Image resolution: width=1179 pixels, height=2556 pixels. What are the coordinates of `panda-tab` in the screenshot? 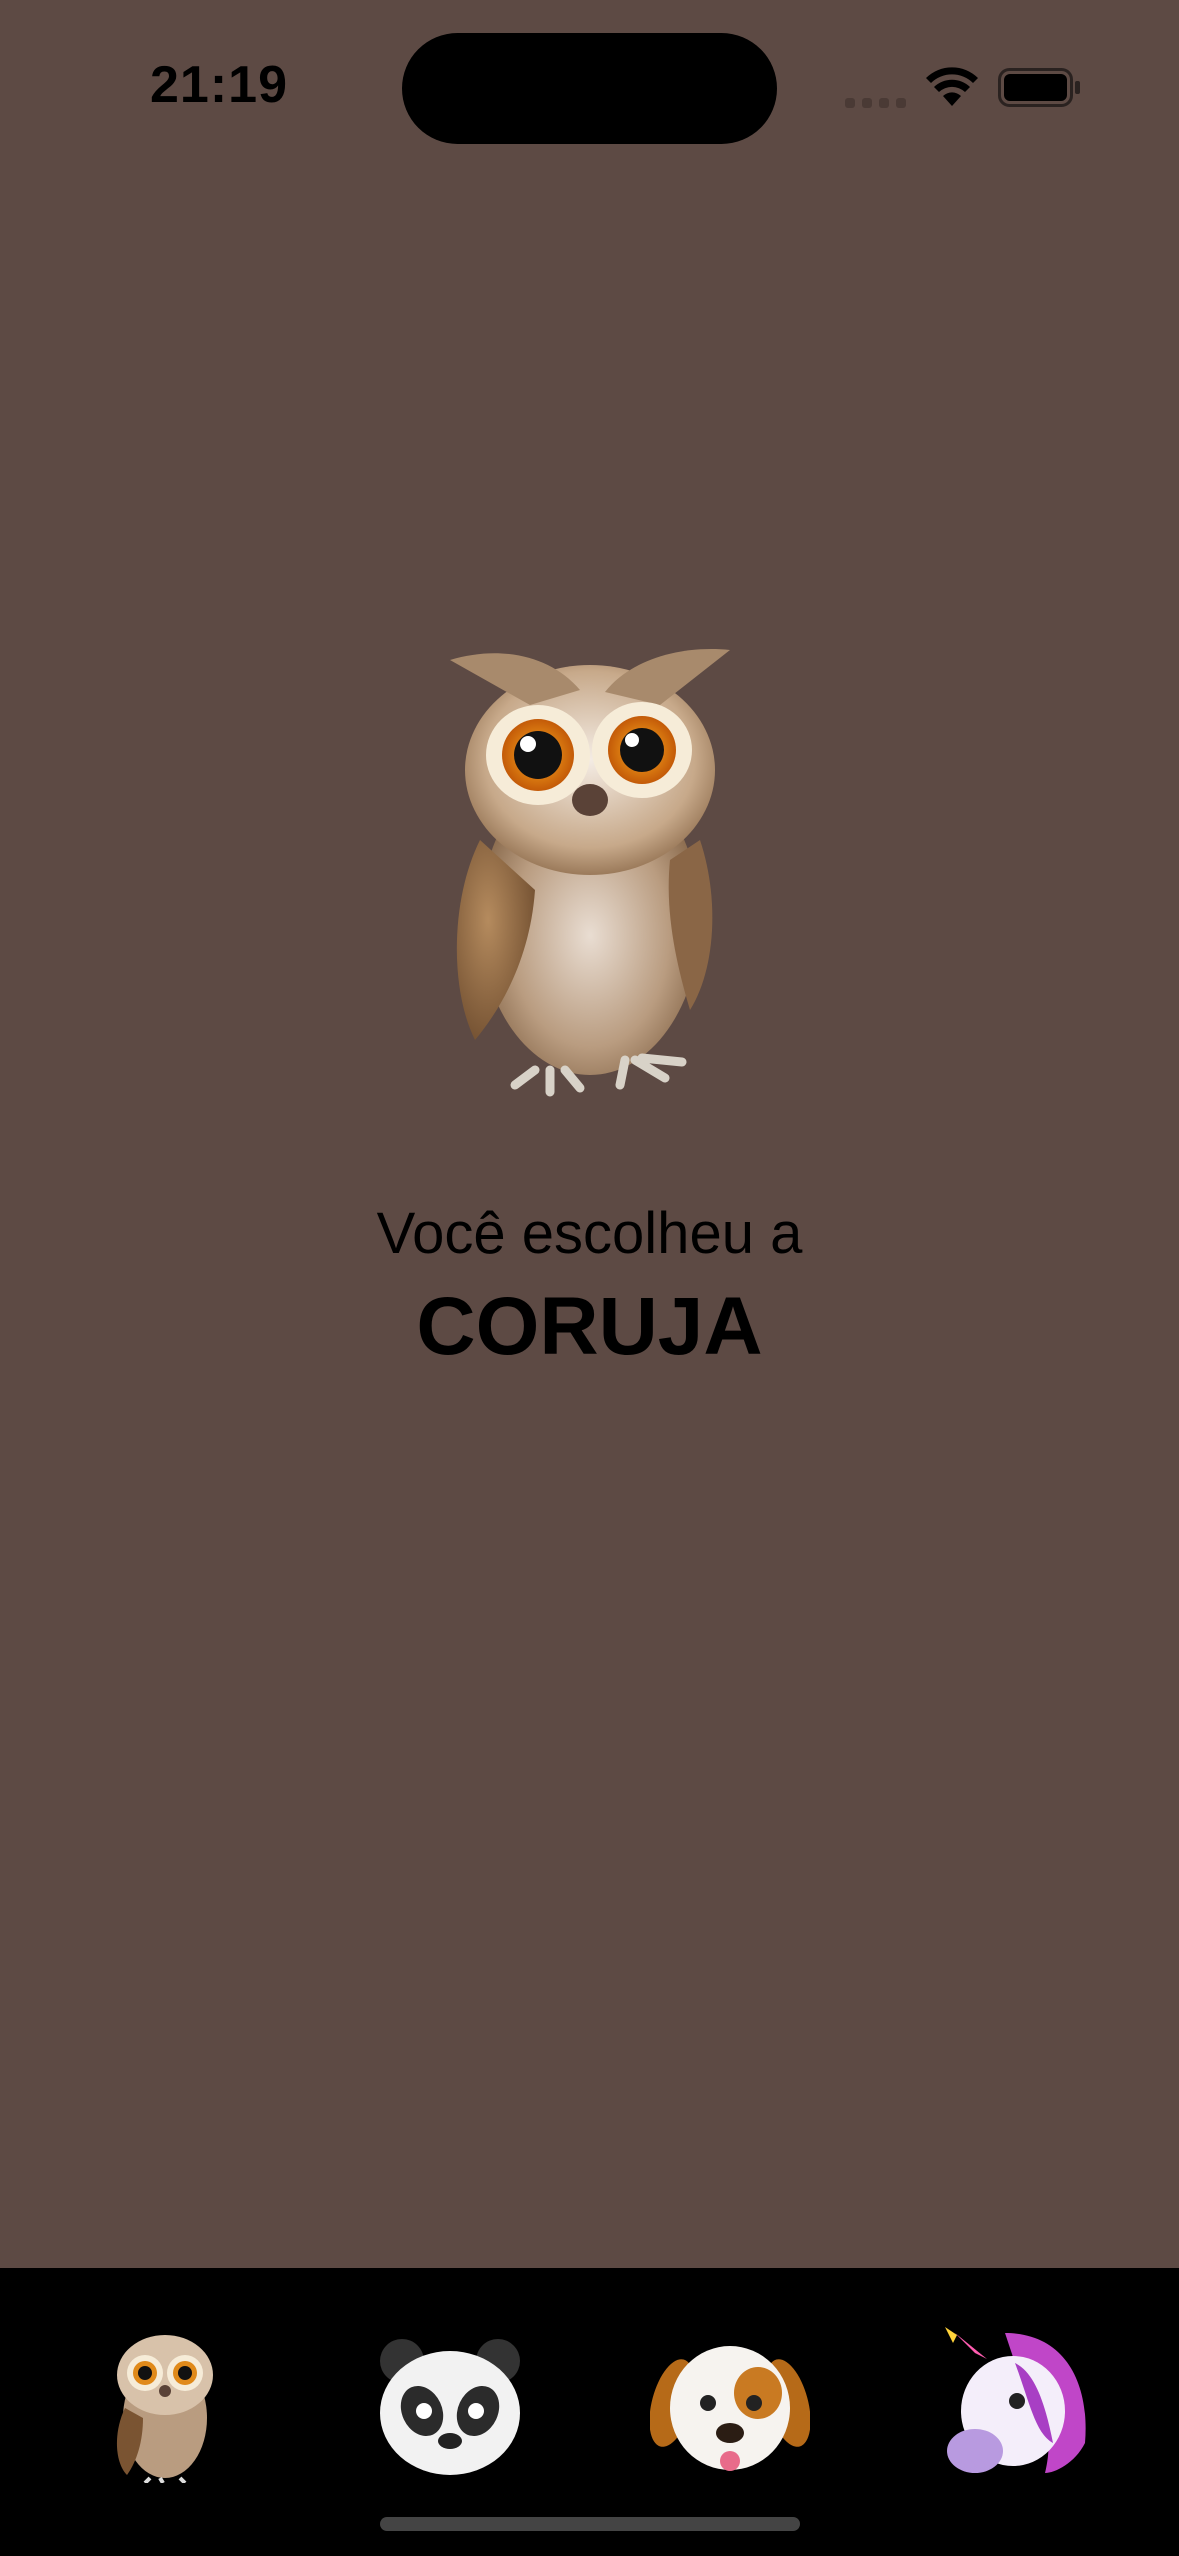 It's located at (450, 2403).